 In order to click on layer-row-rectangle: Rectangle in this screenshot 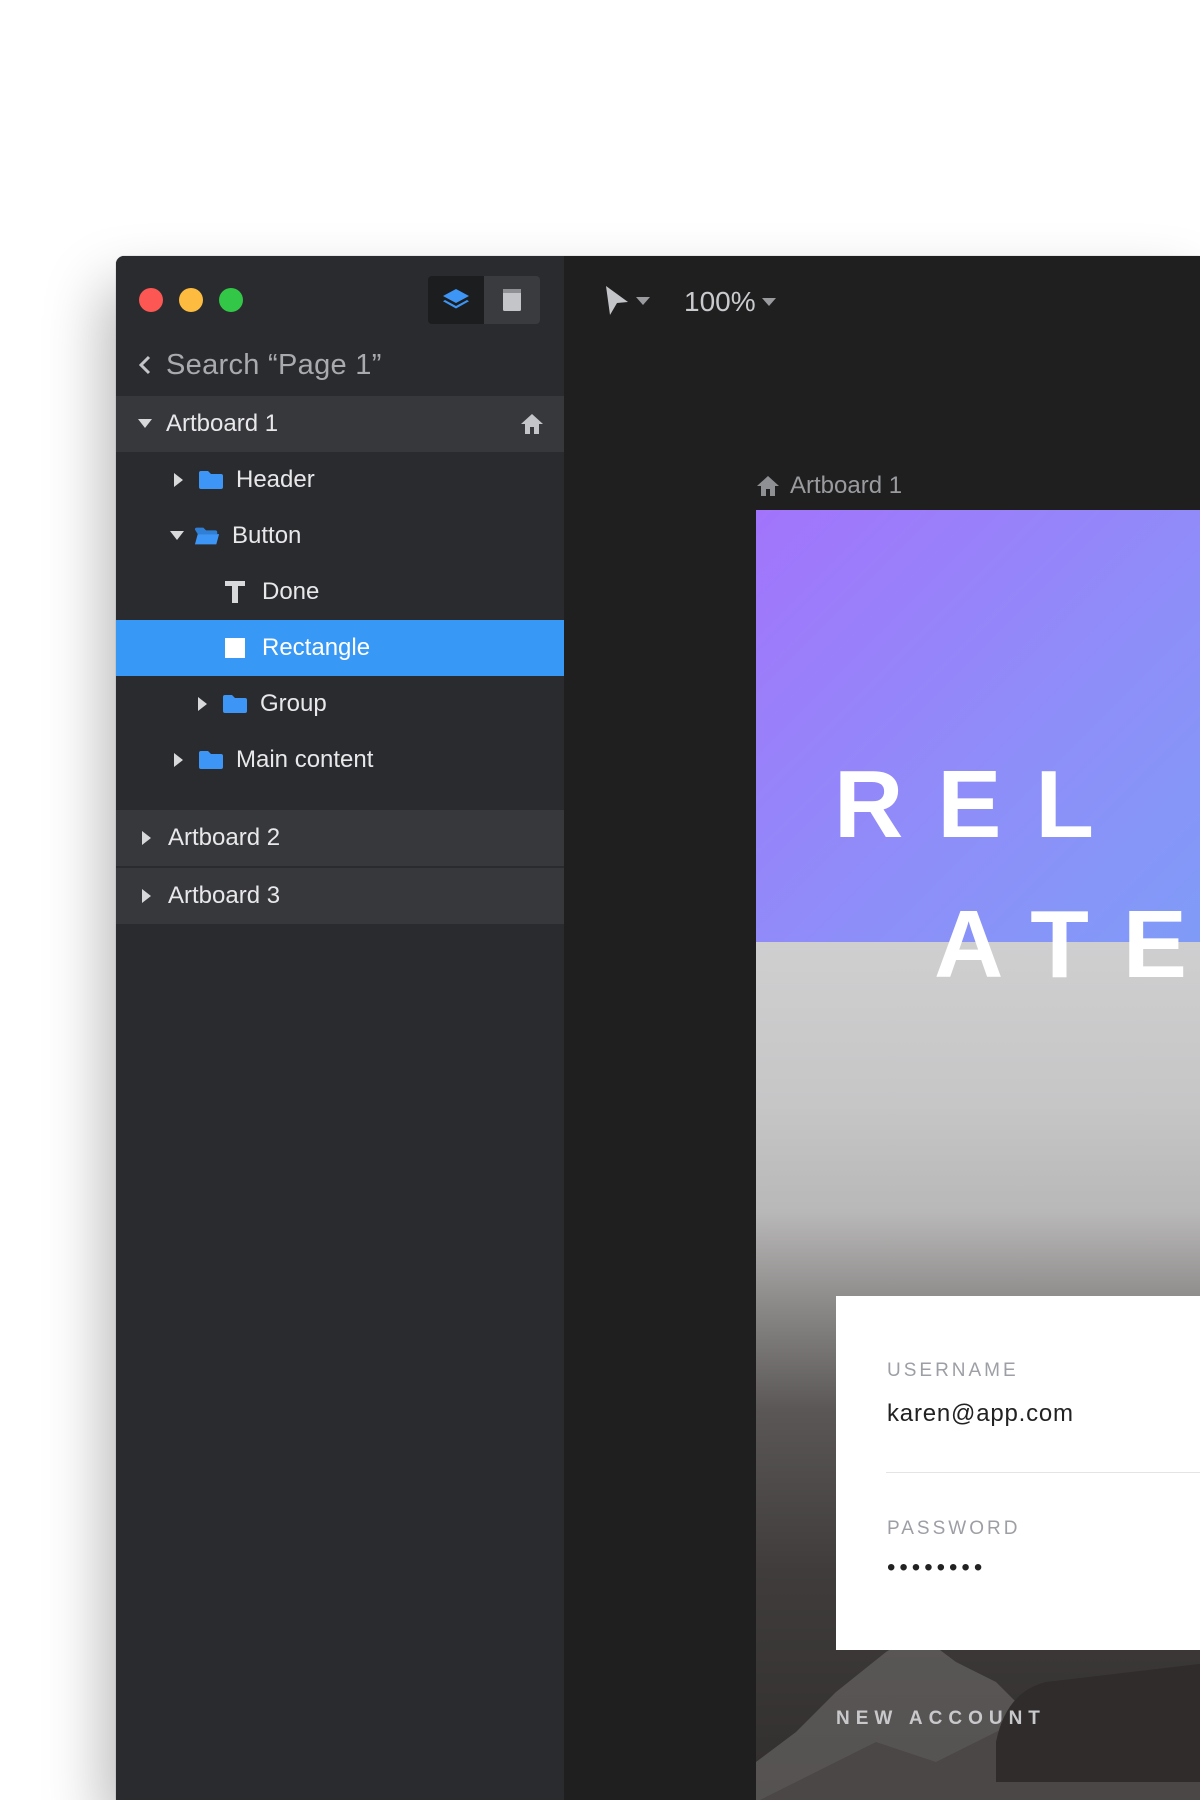, I will do `click(340, 648)`.